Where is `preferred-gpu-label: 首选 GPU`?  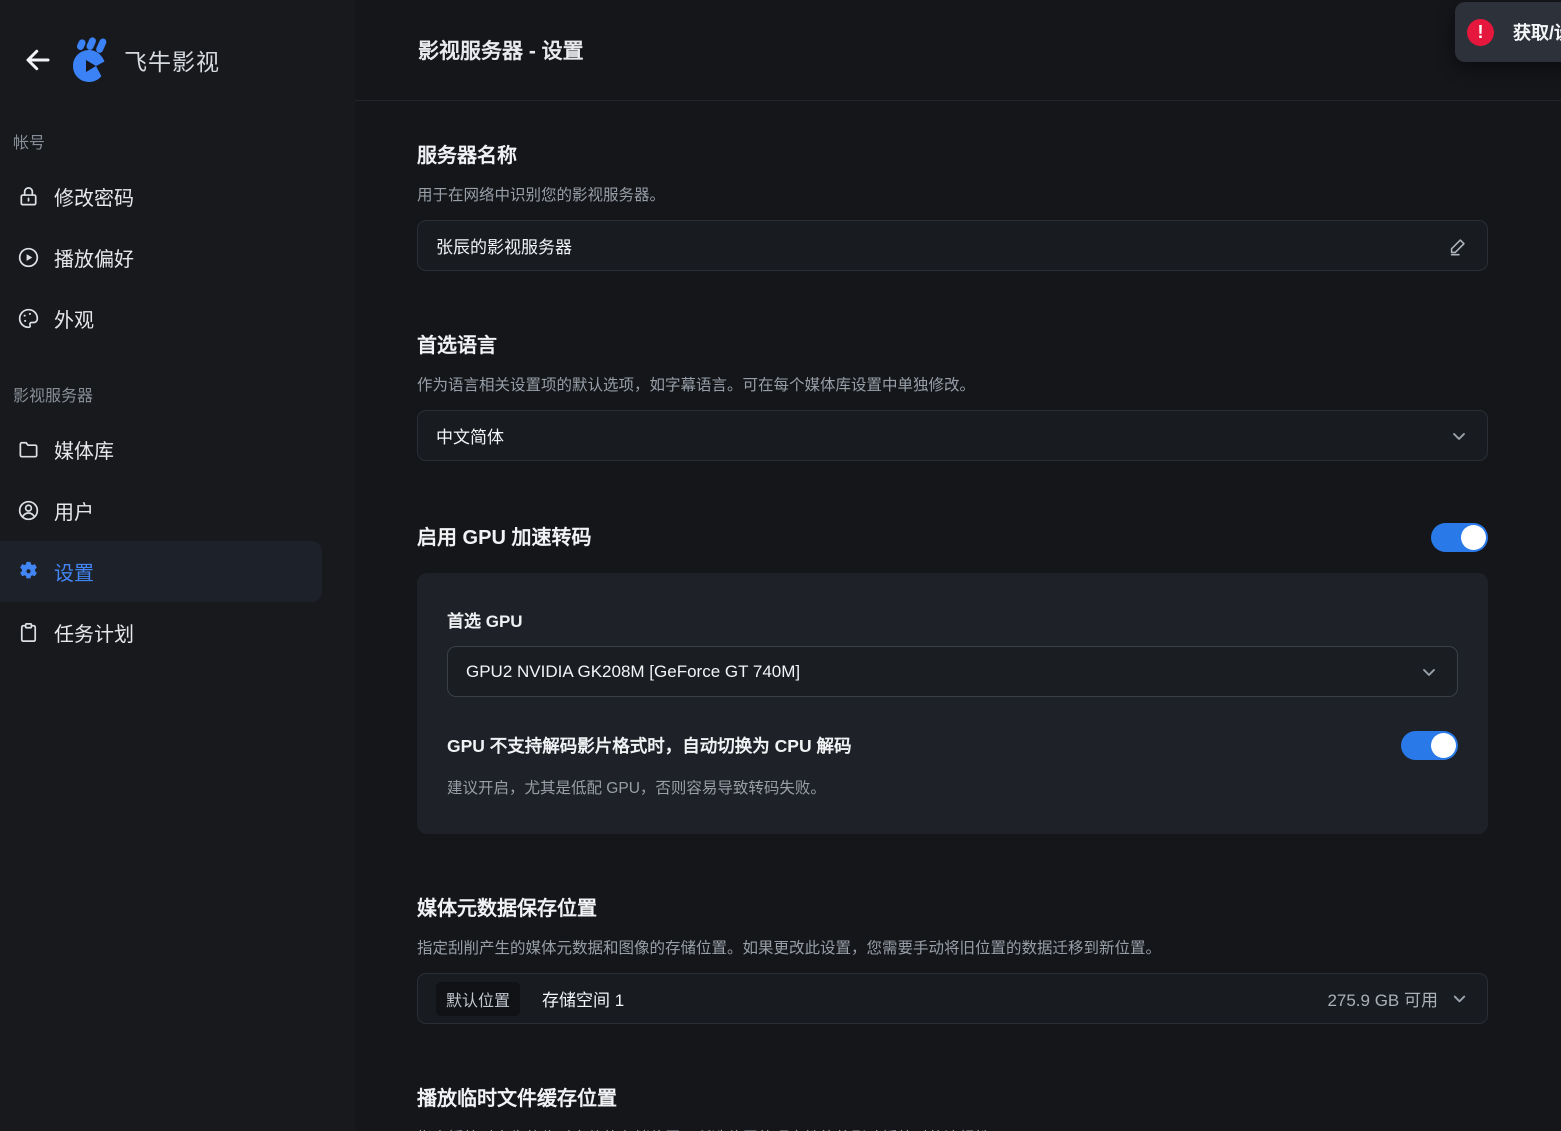 preferred-gpu-label: 首选 GPU is located at coordinates (485, 621).